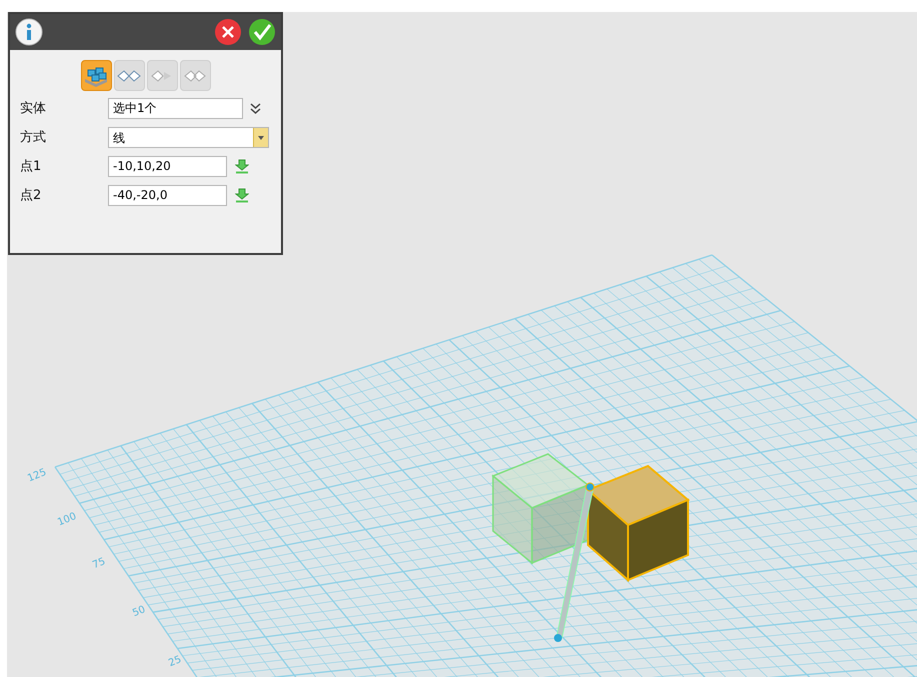 Image resolution: width=917 pixels, height=677 pixels. I want to click on axis-label: 50, so click(139, 612).